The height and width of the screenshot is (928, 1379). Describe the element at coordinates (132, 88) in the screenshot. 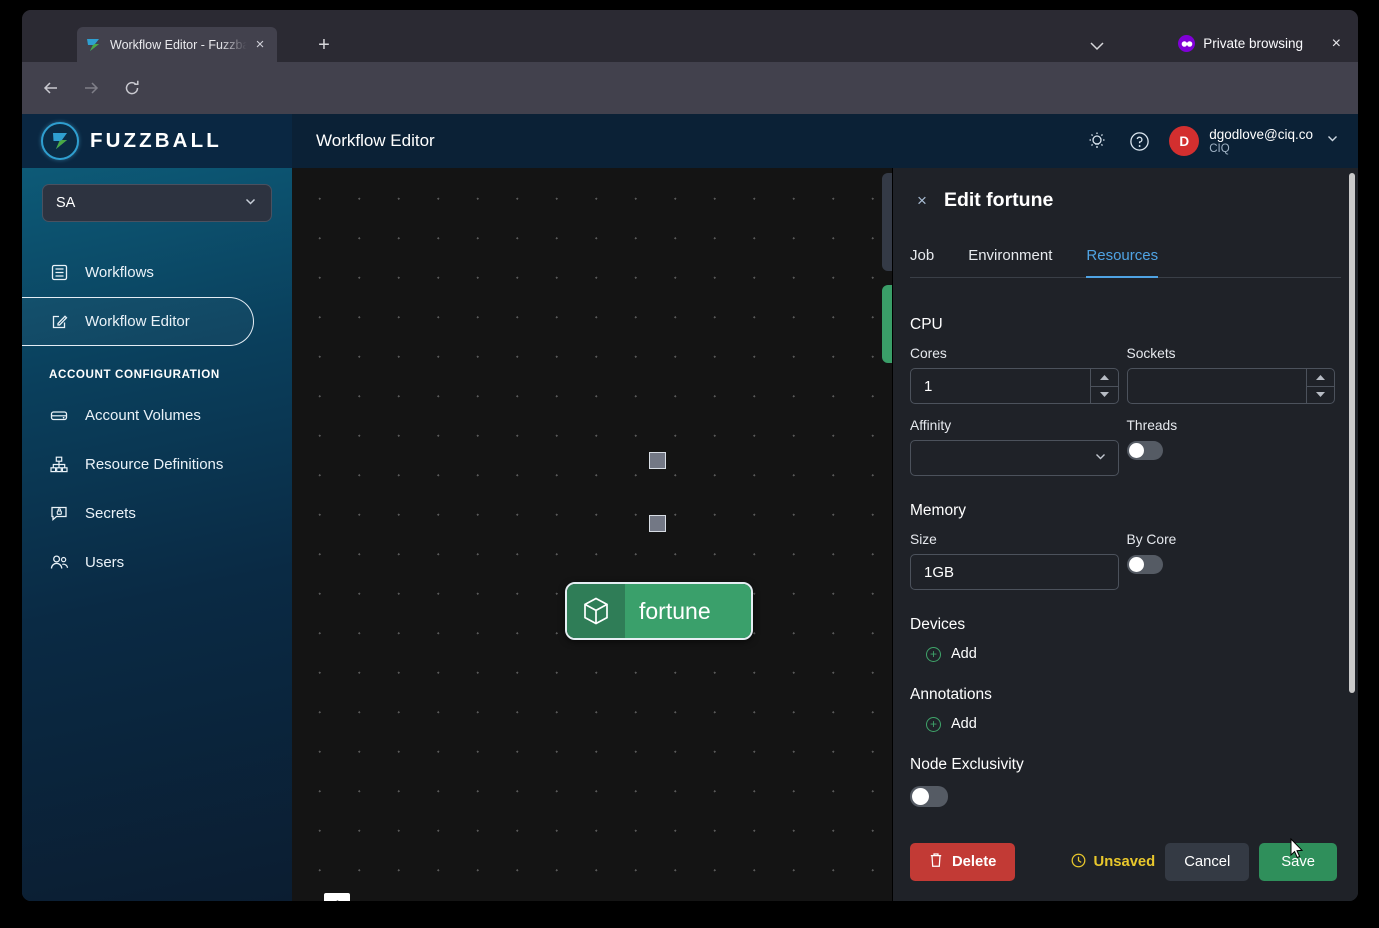

I see `reload-icon` at that location.